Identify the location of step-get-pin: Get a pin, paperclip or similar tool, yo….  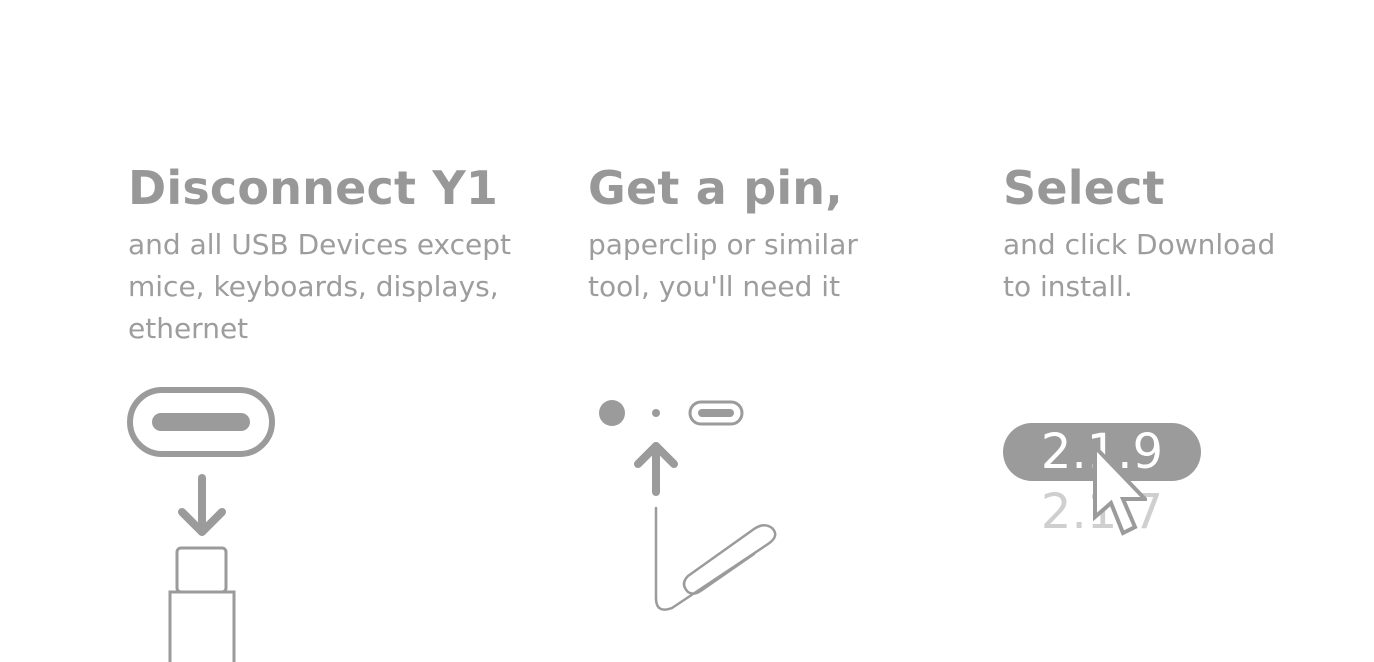
(768, 234).